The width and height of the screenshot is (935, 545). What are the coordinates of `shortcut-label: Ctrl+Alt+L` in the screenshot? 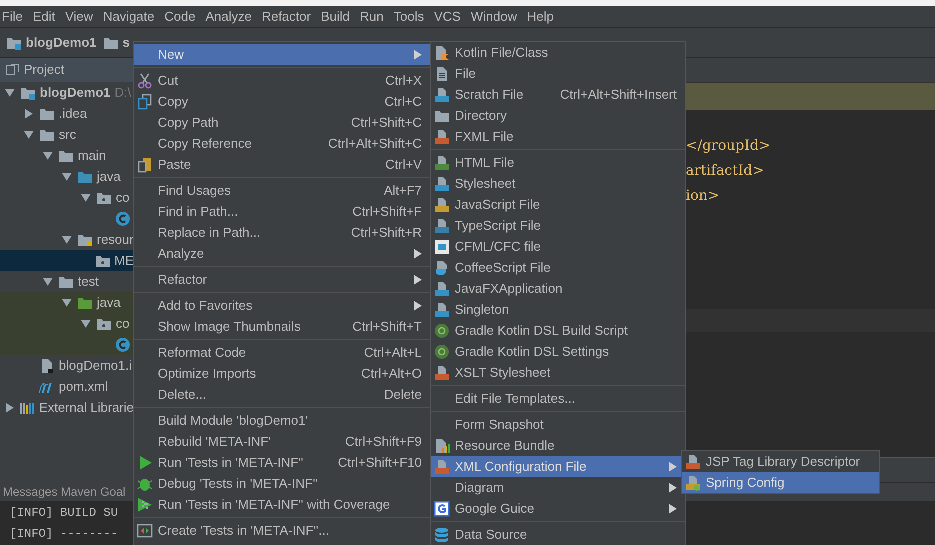 It's located at (393, 353).